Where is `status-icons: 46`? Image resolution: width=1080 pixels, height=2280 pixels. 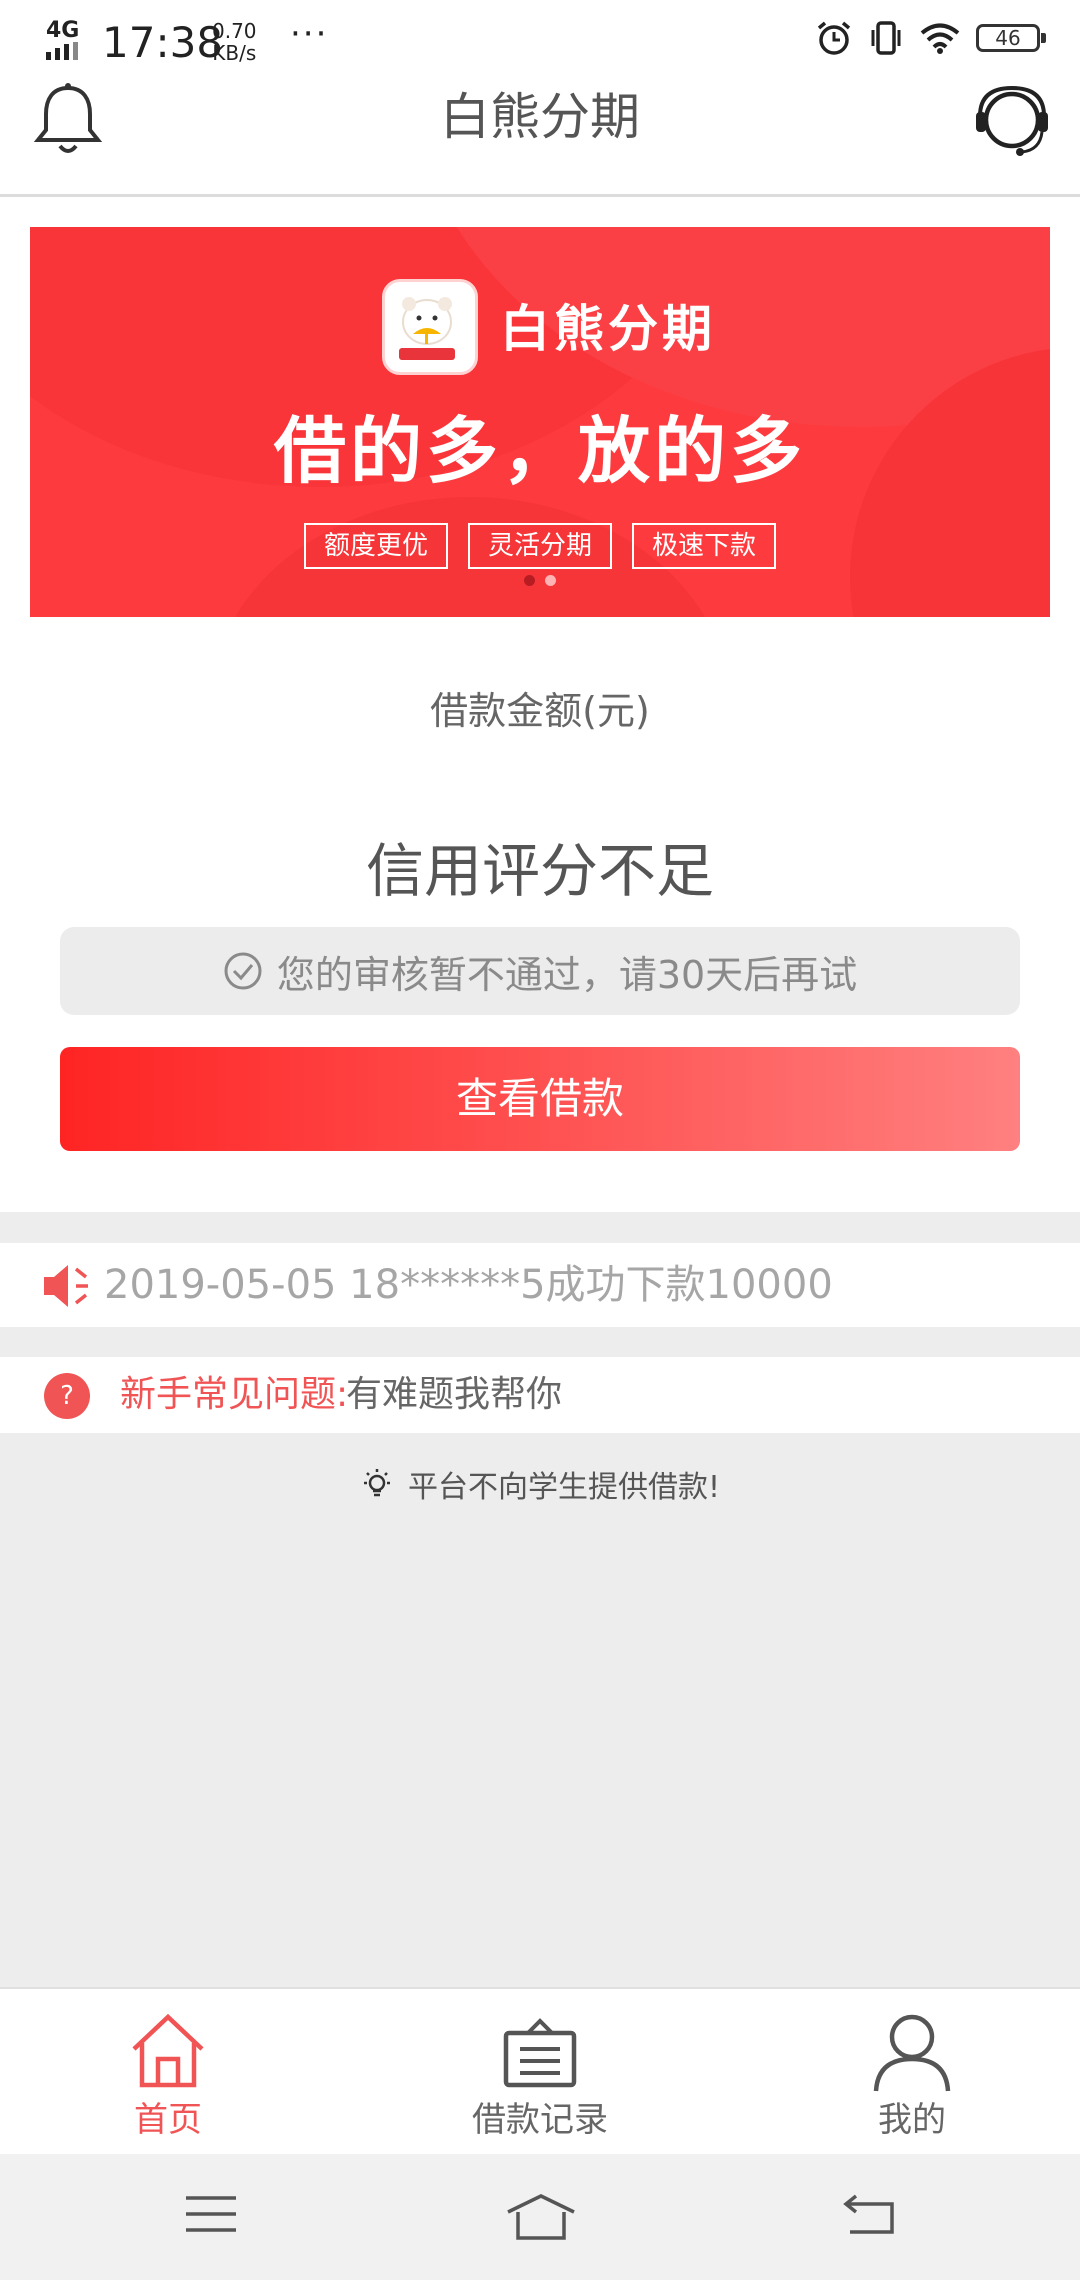 status-icons: 46 is located at coordinates (931, 38).